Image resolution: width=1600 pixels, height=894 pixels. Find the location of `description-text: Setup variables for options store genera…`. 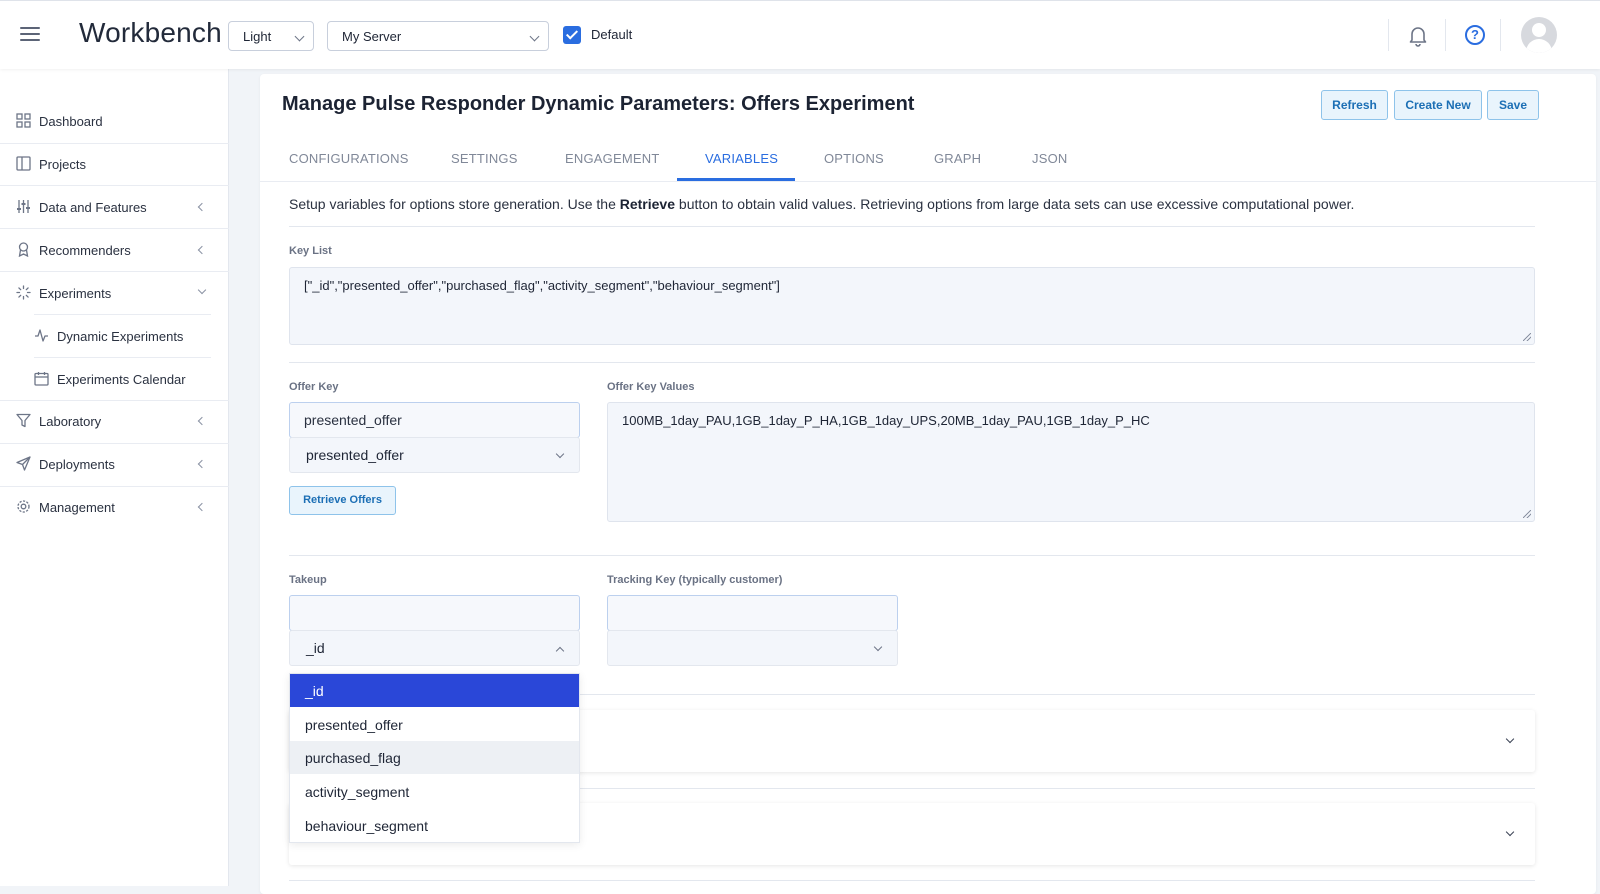

description-text: Setup variables for options store genera… is located at coordinates (454, 204).